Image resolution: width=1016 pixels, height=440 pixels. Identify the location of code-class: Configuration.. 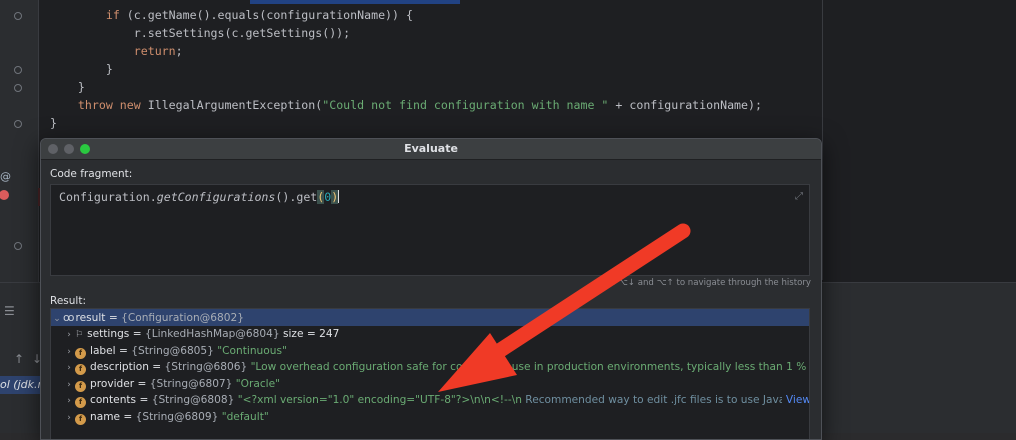
(108, 197).